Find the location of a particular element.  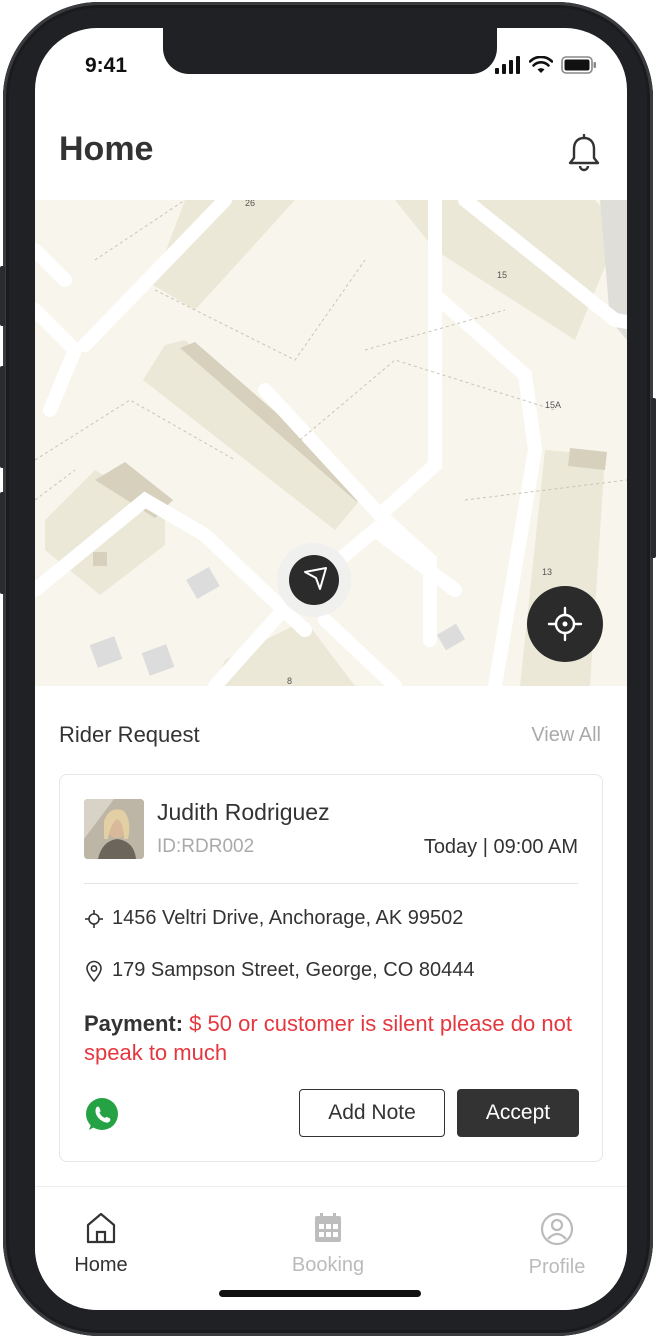

locate-me-button is located at coordinates (565, 624).